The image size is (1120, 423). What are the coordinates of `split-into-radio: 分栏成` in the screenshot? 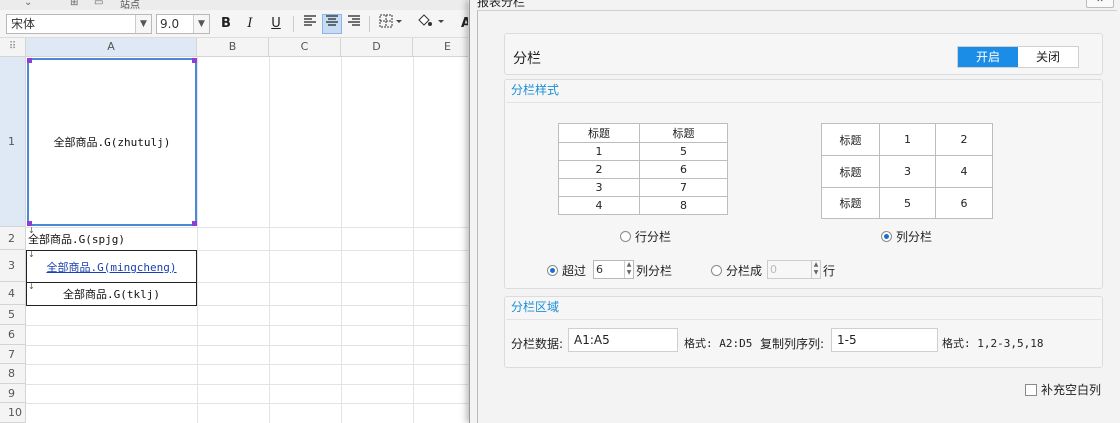 It's located at (736, 270).